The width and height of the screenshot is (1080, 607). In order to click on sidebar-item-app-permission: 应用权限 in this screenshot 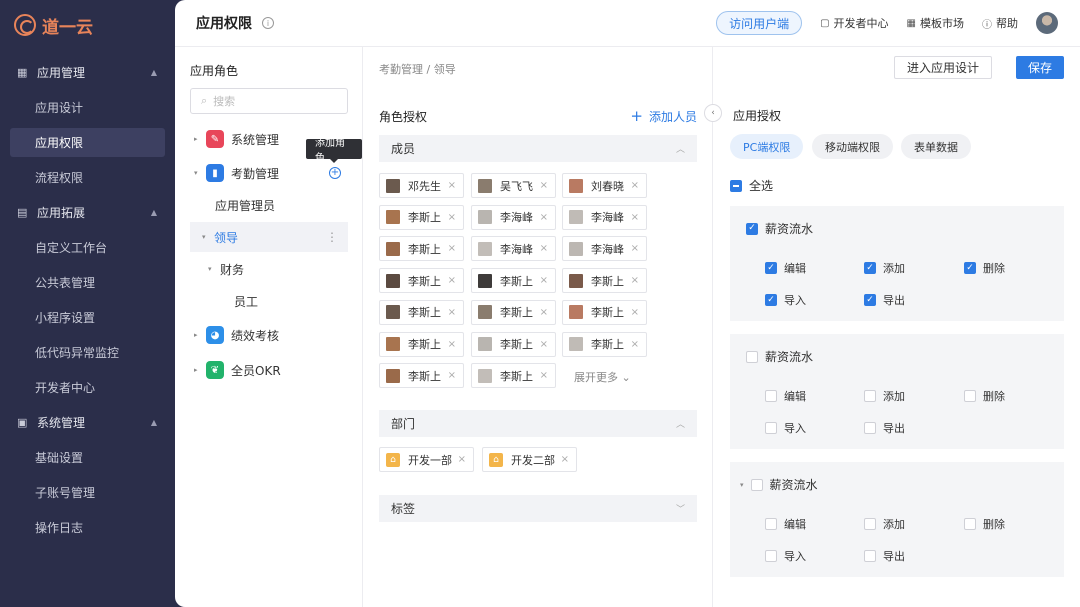, I will do `click(87, 142)`.